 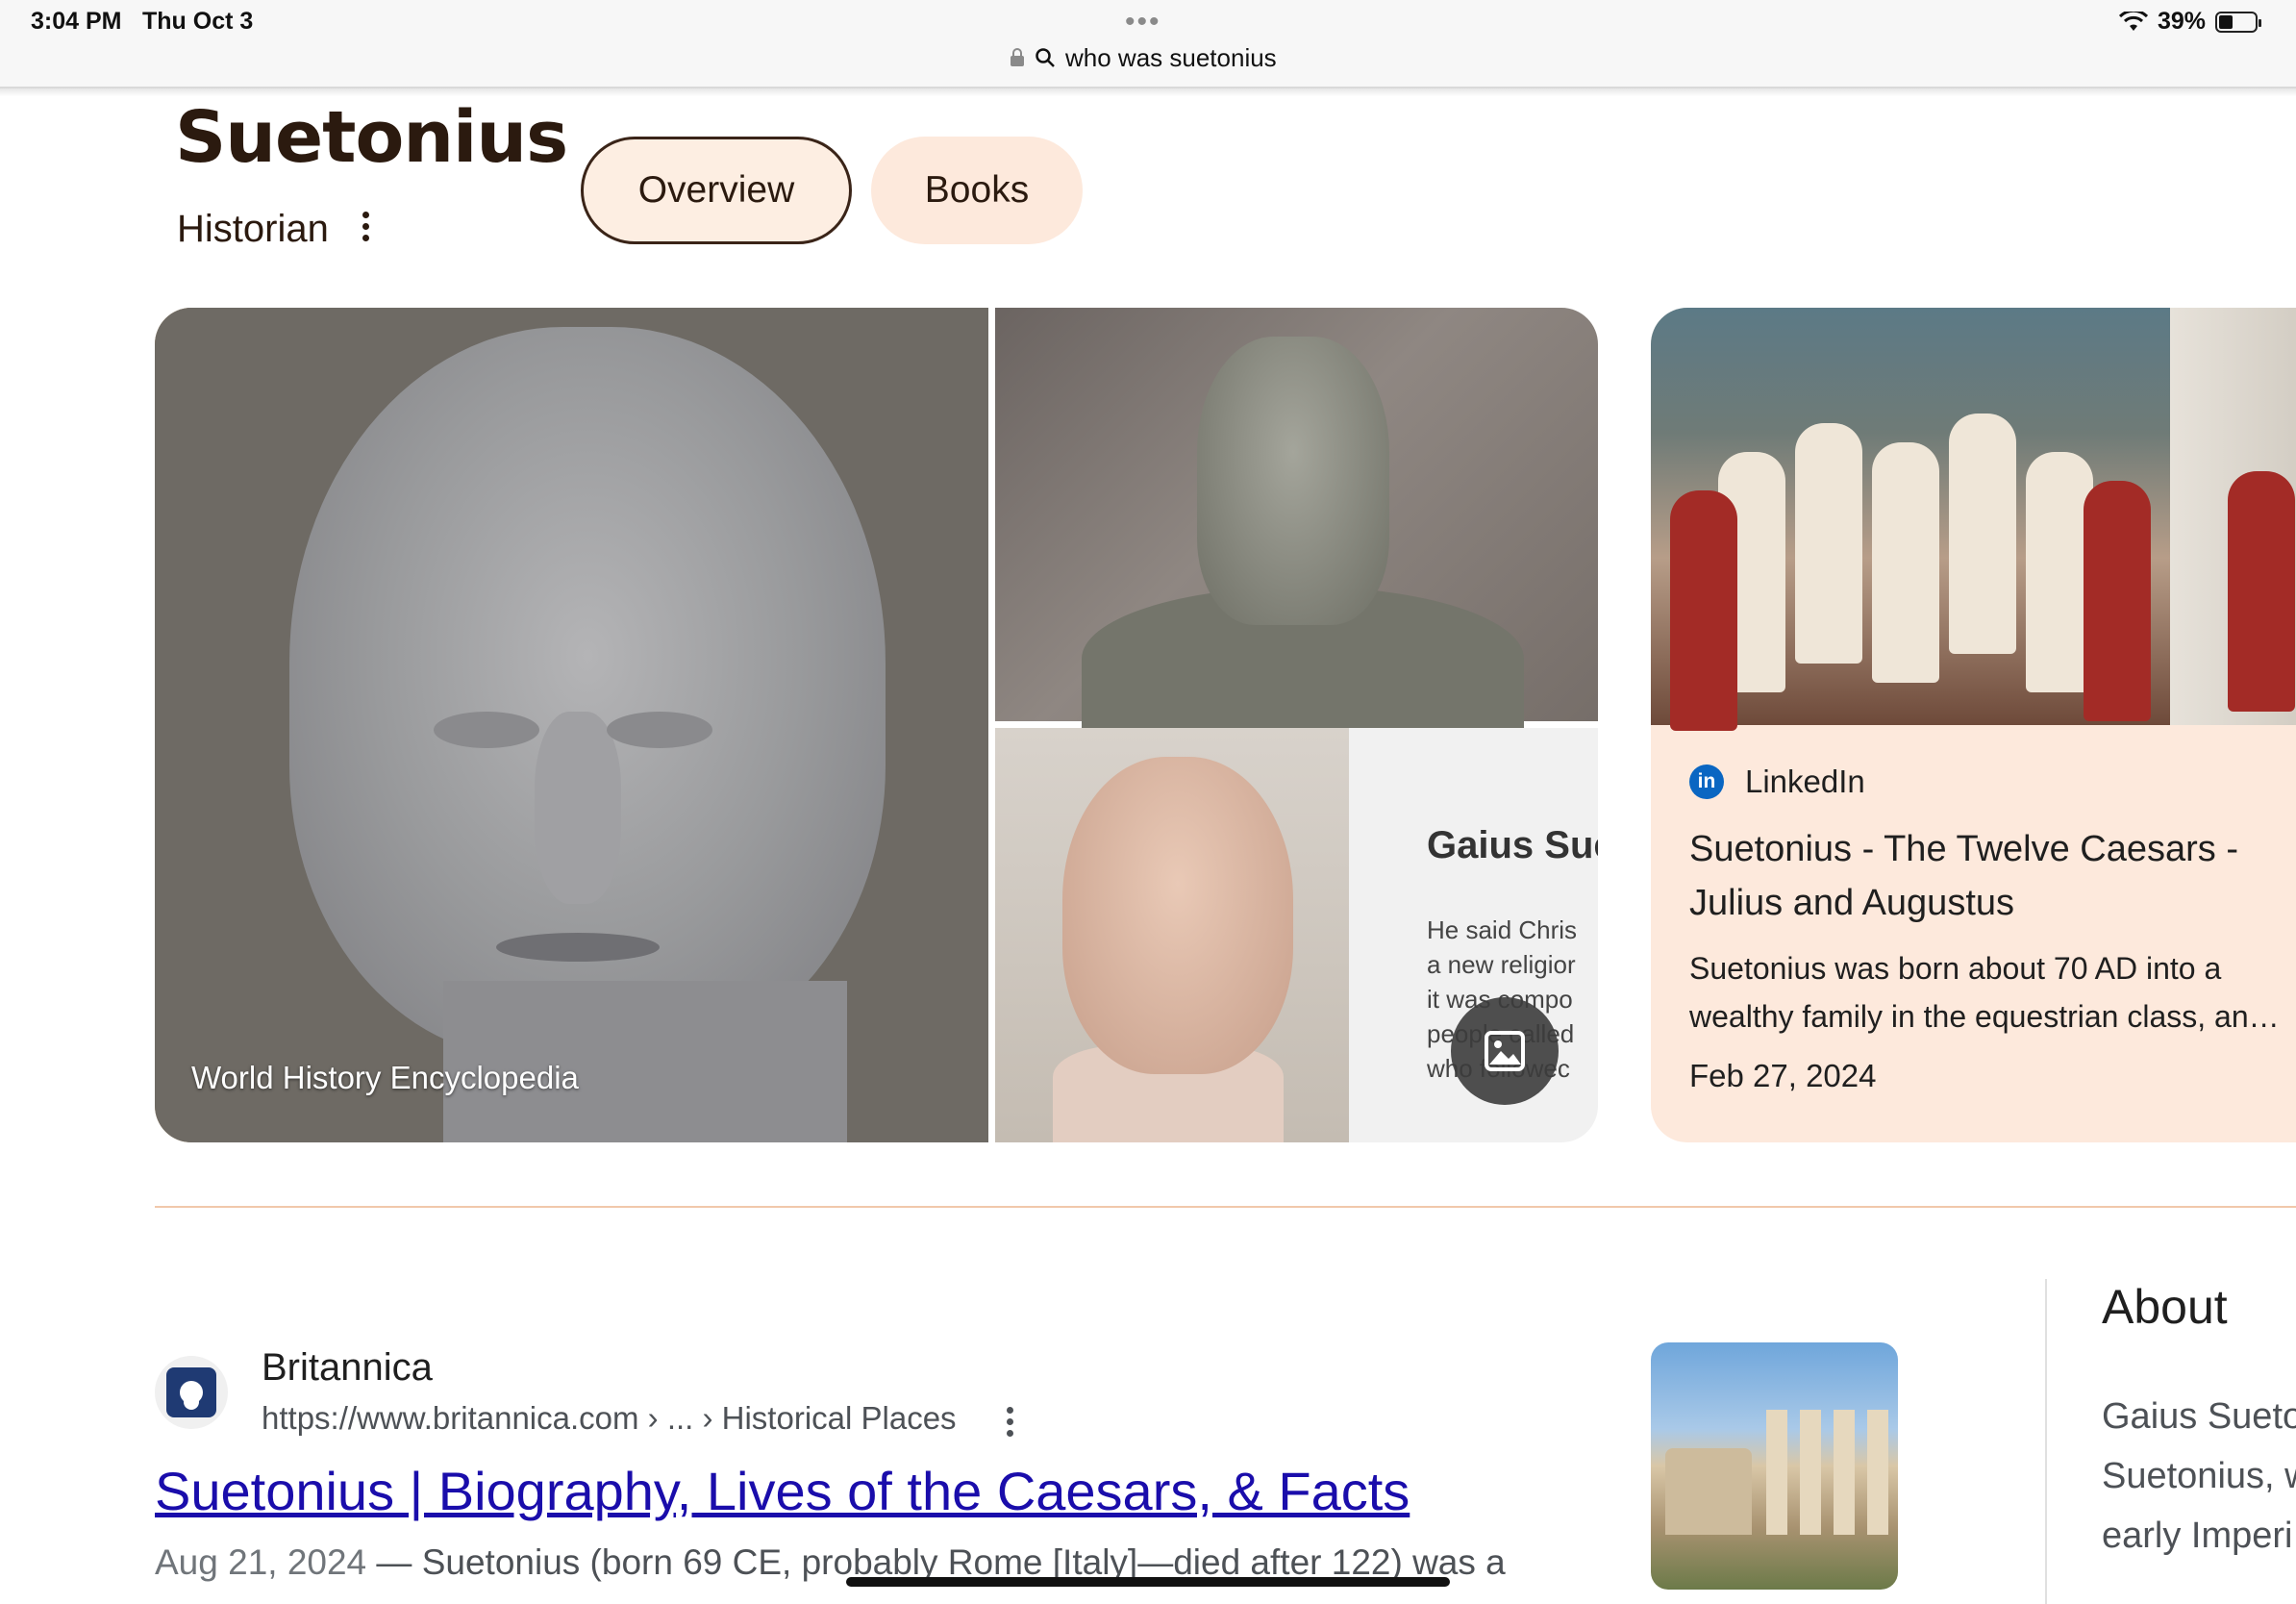 What do you see at coordinates (1148, 1582) in the screenshot?
I see `home-indicator` at bounding box center [1148, 1582].